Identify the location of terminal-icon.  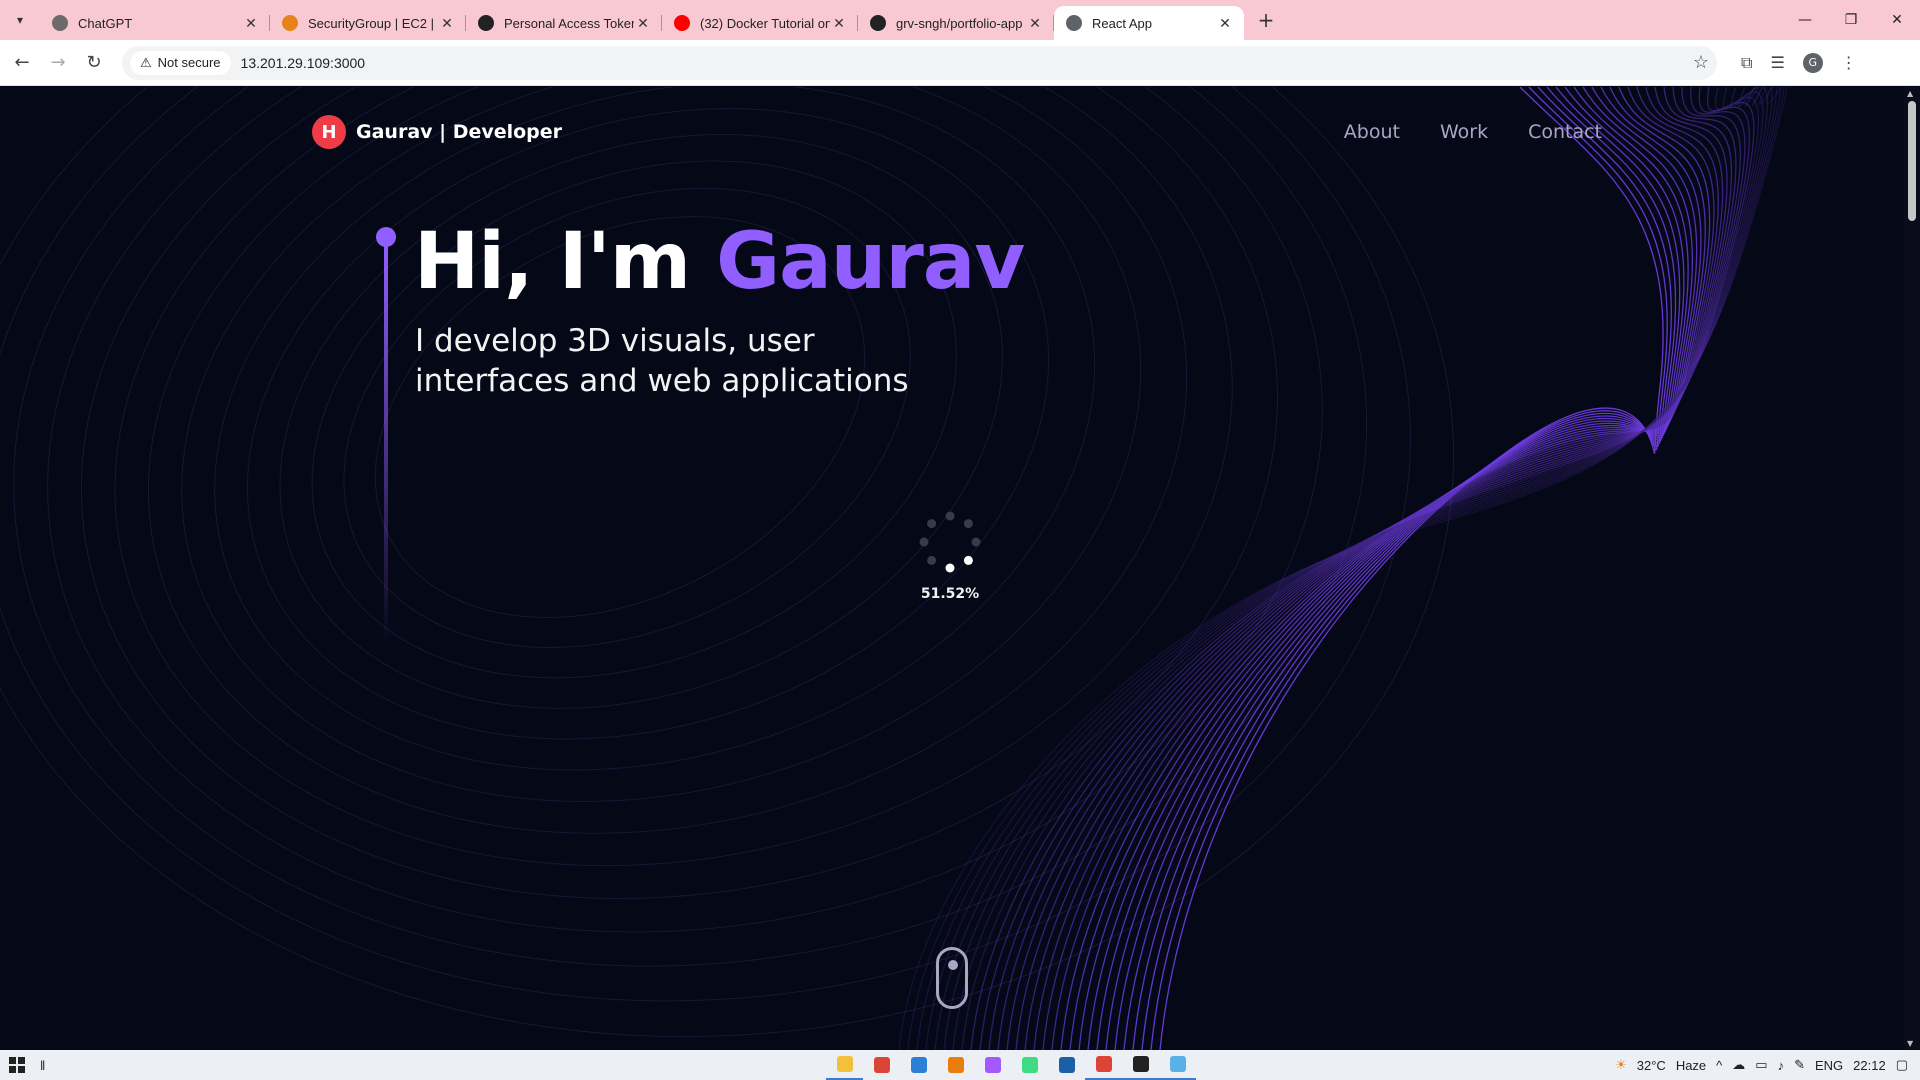
(1140, 1065).